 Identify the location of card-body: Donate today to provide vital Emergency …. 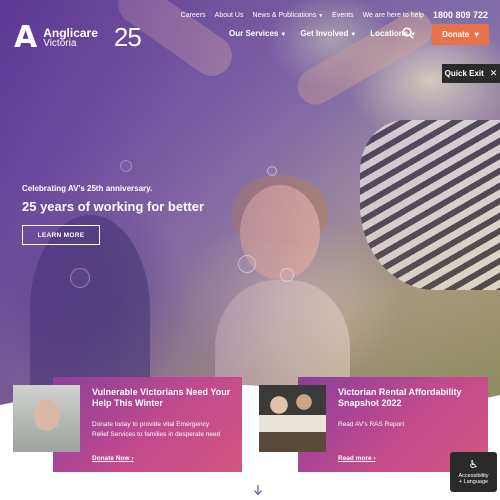
(156, 429).